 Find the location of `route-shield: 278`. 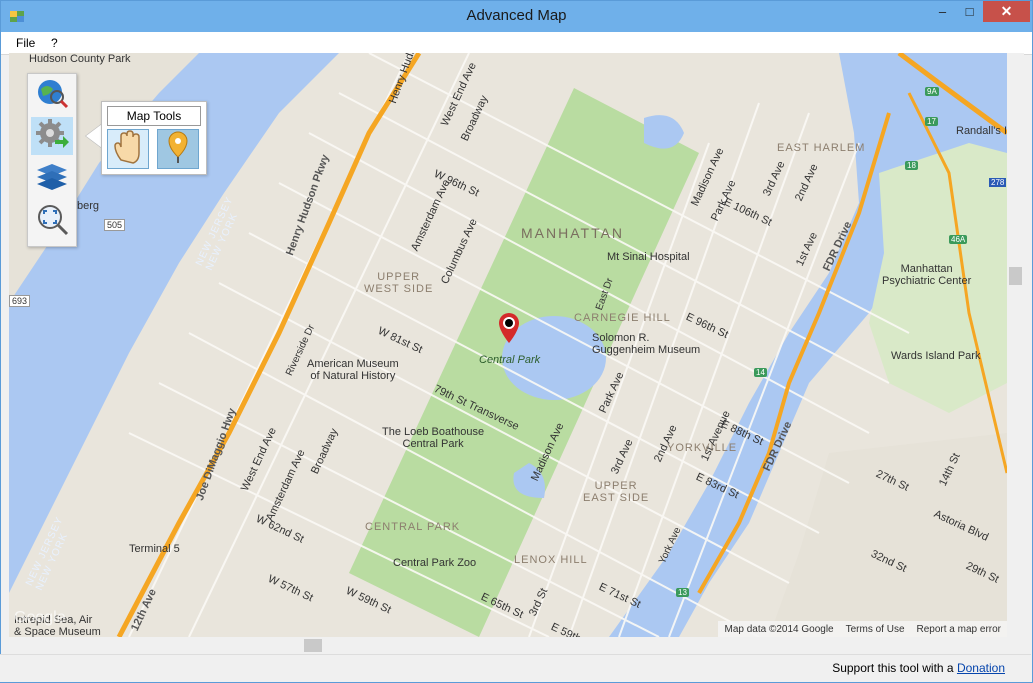

route-shield: 278 is located at coordinates (998, 182).